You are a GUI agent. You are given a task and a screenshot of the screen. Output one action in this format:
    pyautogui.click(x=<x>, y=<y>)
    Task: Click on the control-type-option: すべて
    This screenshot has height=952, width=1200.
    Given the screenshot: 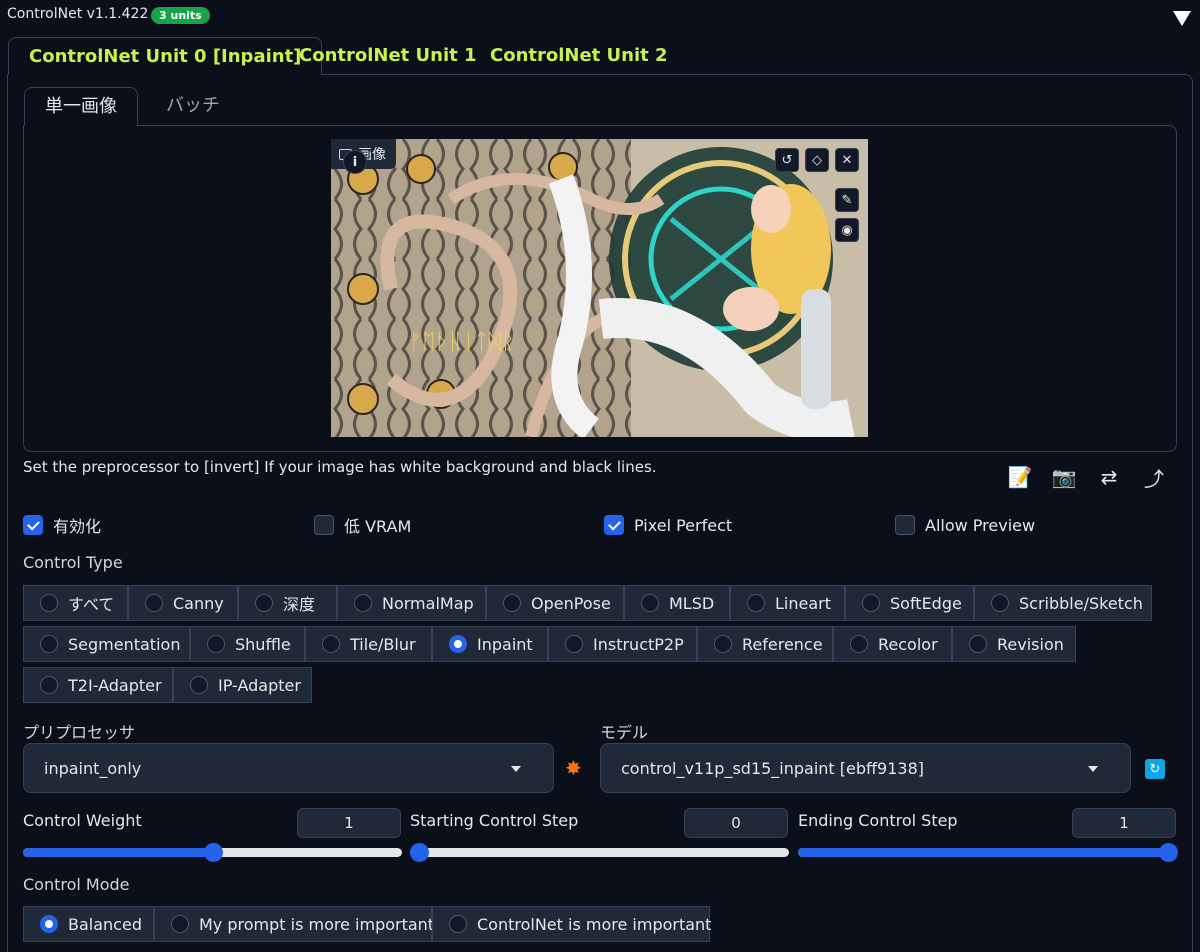 What is the action you would take?
    pyautogui.click(x=75, y=603)
    